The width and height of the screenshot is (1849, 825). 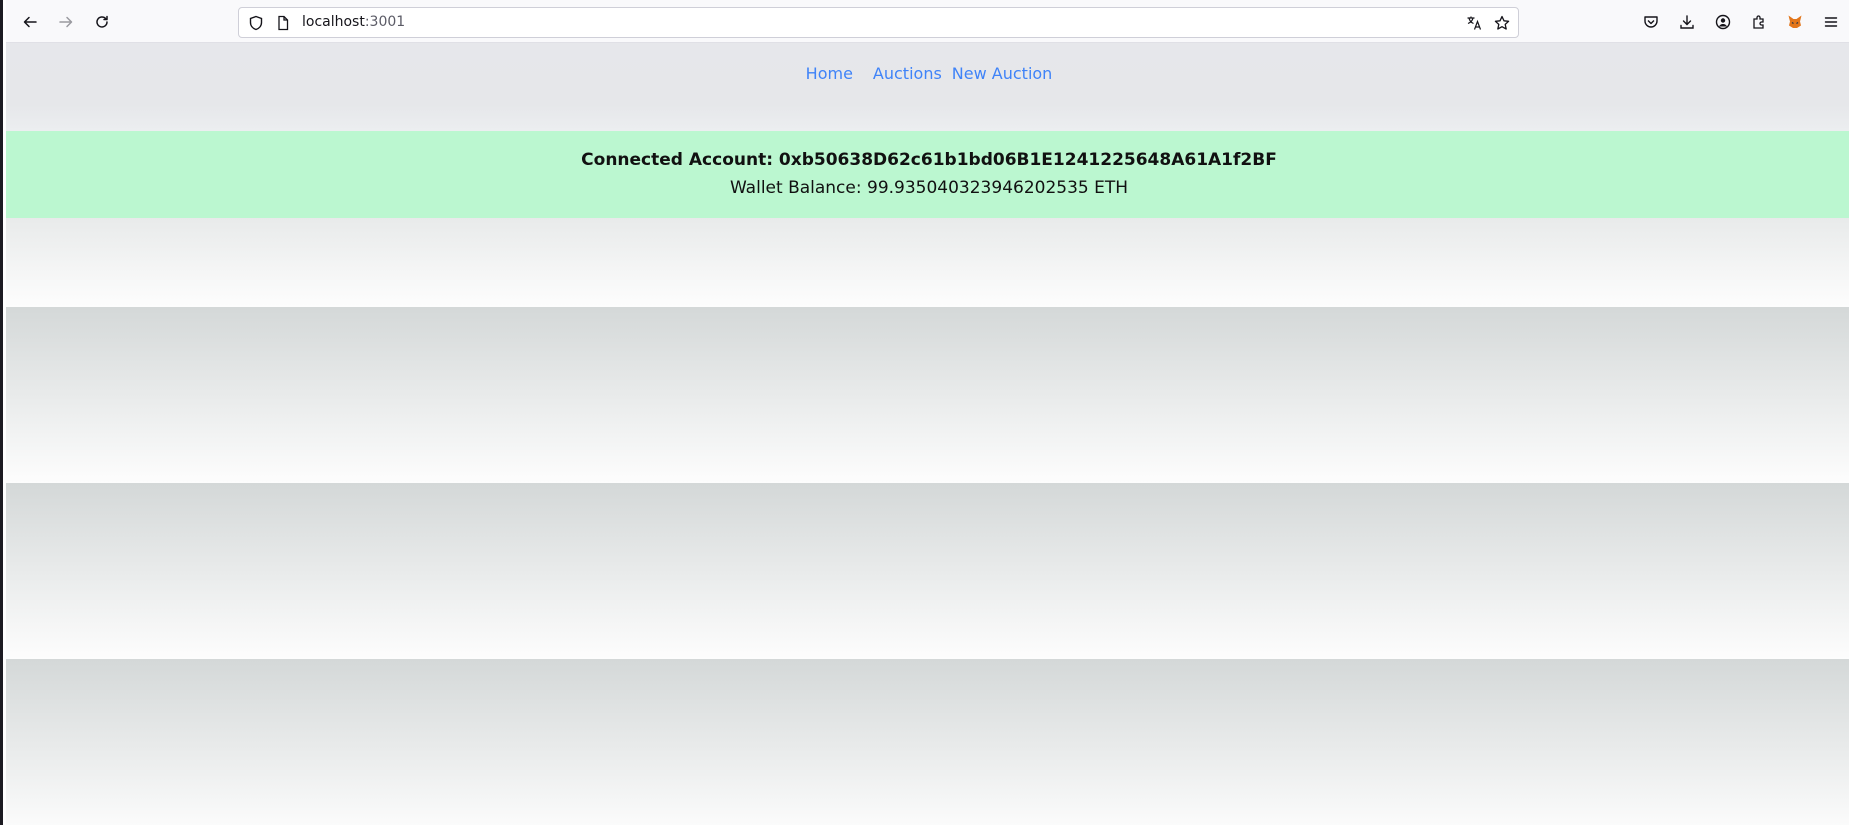 What do you see at coordinates (333, 22) in the screenshot?
I see `url-host: localhost` at bounding box center [333, 22].